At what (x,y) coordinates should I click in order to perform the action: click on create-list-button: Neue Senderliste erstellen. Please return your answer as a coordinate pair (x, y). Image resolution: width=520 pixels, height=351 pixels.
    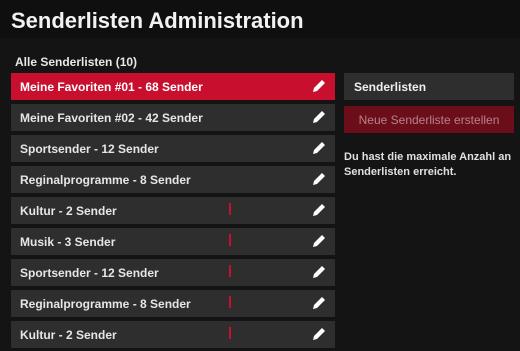
    Looking at the image, I should click on (429, 119).